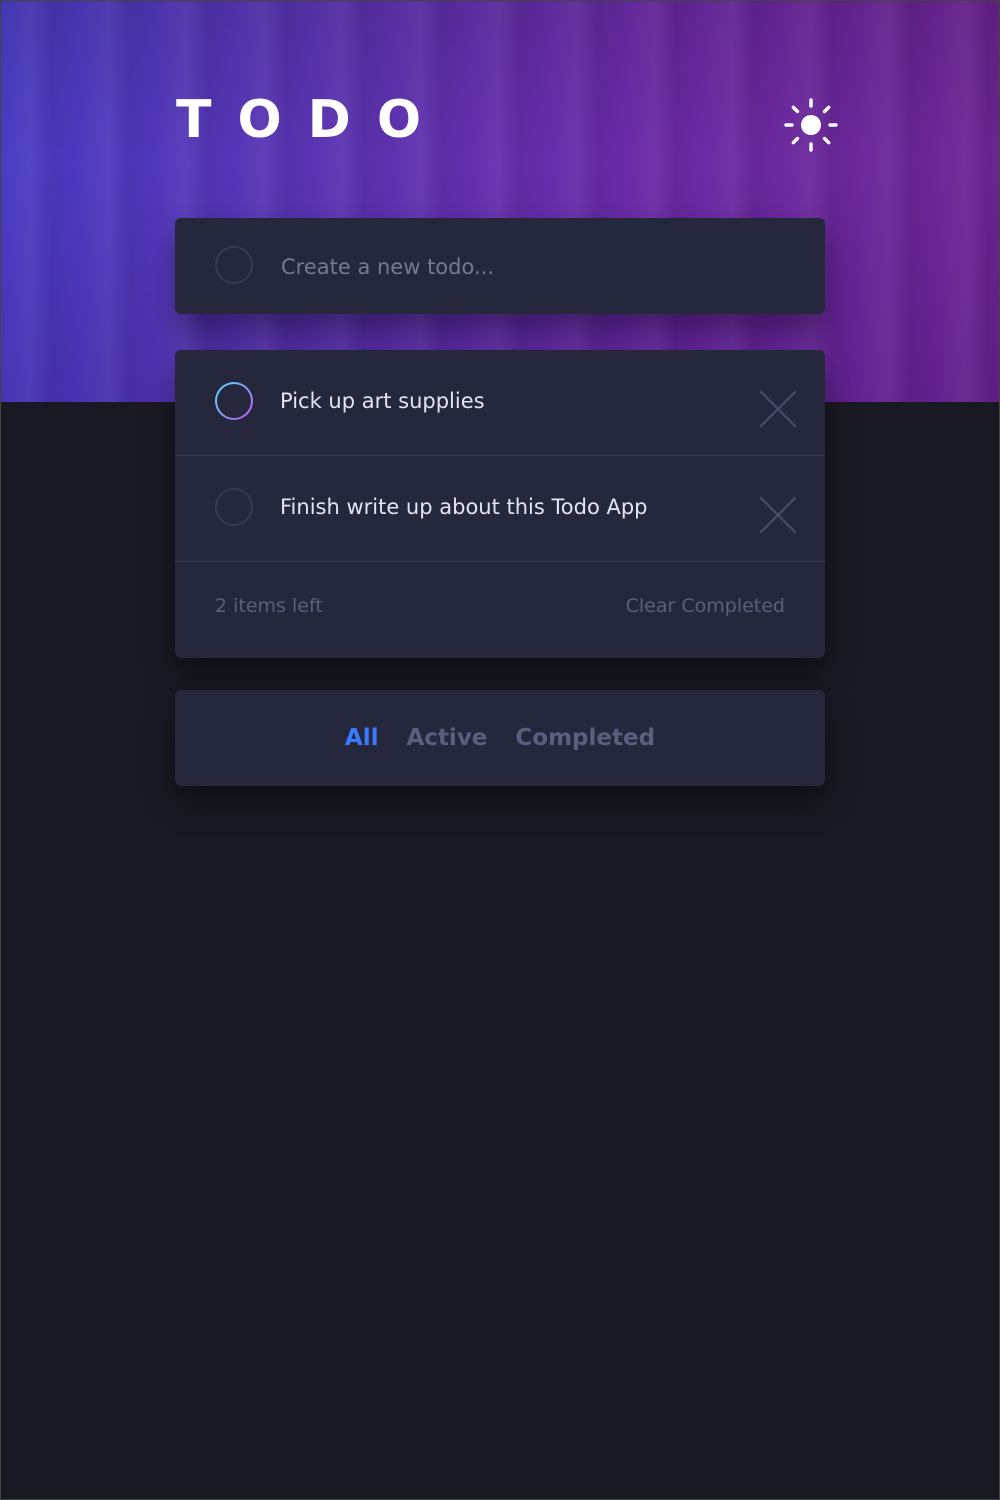 The height and width of the screenshot is (1500, 1000). What do you see at coordinates (500, 403) in the screenshot?
I see `todo-item: Pick up art supplies` at bounding box center [500, 403].